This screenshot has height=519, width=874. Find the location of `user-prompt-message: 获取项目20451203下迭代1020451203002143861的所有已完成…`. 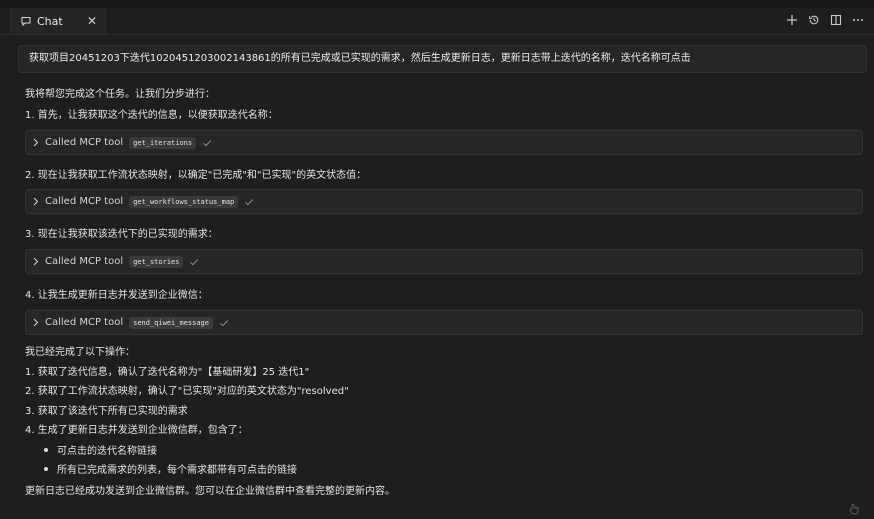

user-prompt-message: 获取项目20451203下迭代1020451203002143861的所有已完成… is located at coordinates (442, 59).